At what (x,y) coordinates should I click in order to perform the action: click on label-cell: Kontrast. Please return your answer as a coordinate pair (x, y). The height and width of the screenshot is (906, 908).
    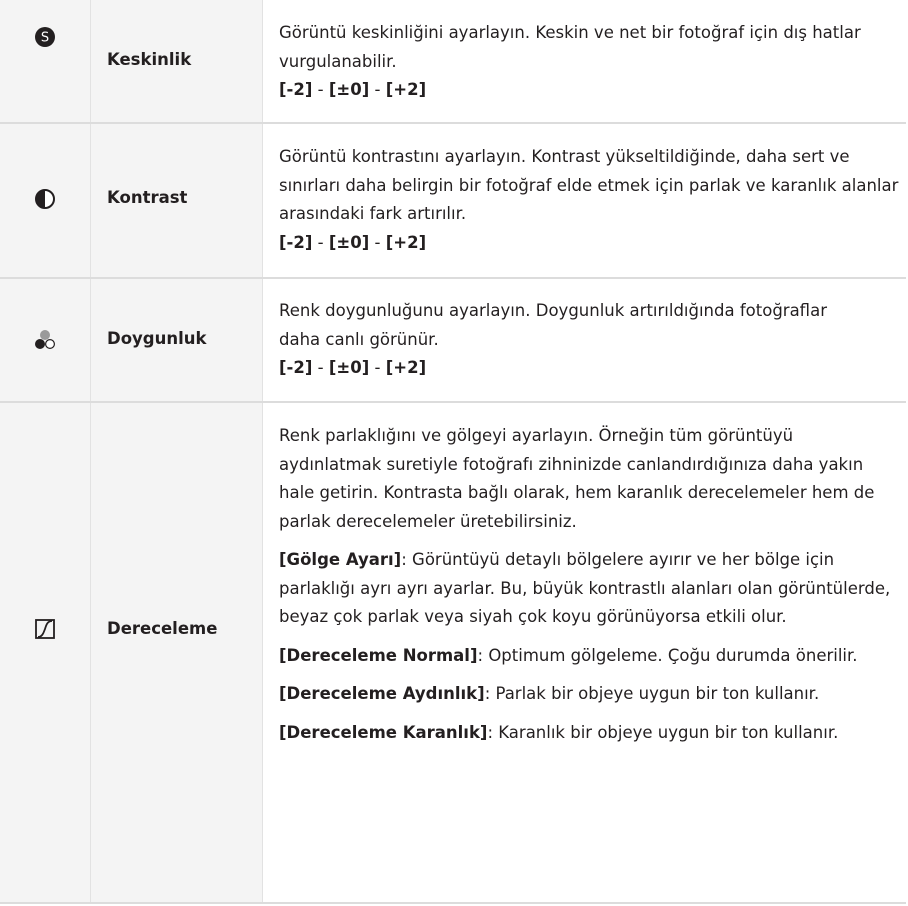
    Looking at the image, I should click on (177, 200).